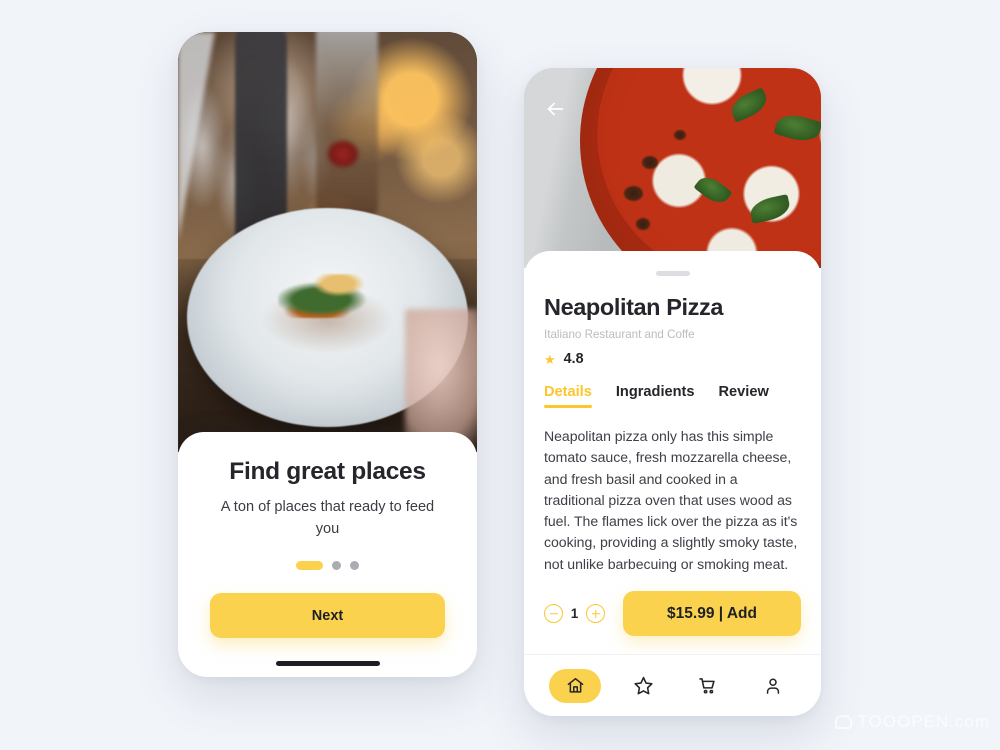  I want to click on nav-item-home, so click(575, 685).